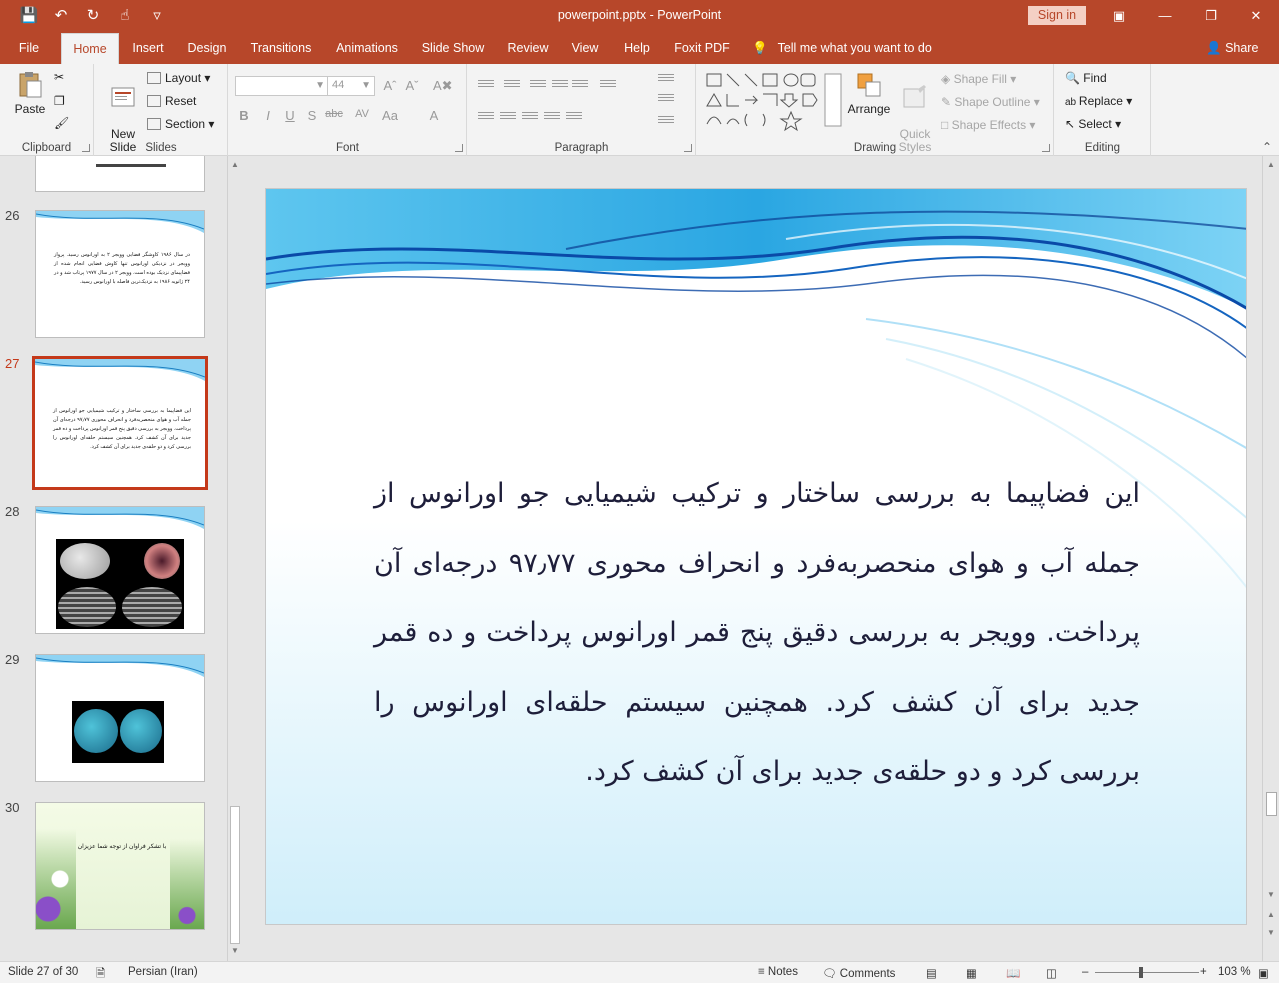  What do you see at coordinates (1270, 558) in the screenshot?
I see `slide-scrollbar: ▲ ▼ ▲ ▼` at bounding box center [1270, 558].